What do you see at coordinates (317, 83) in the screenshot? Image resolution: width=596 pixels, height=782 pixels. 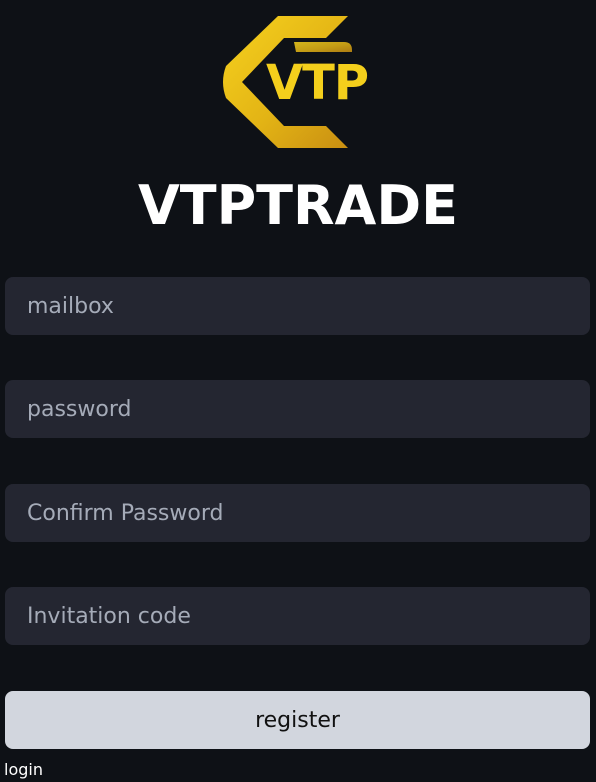 I see `logo-text: VTP` at bounding box center [317, 83].